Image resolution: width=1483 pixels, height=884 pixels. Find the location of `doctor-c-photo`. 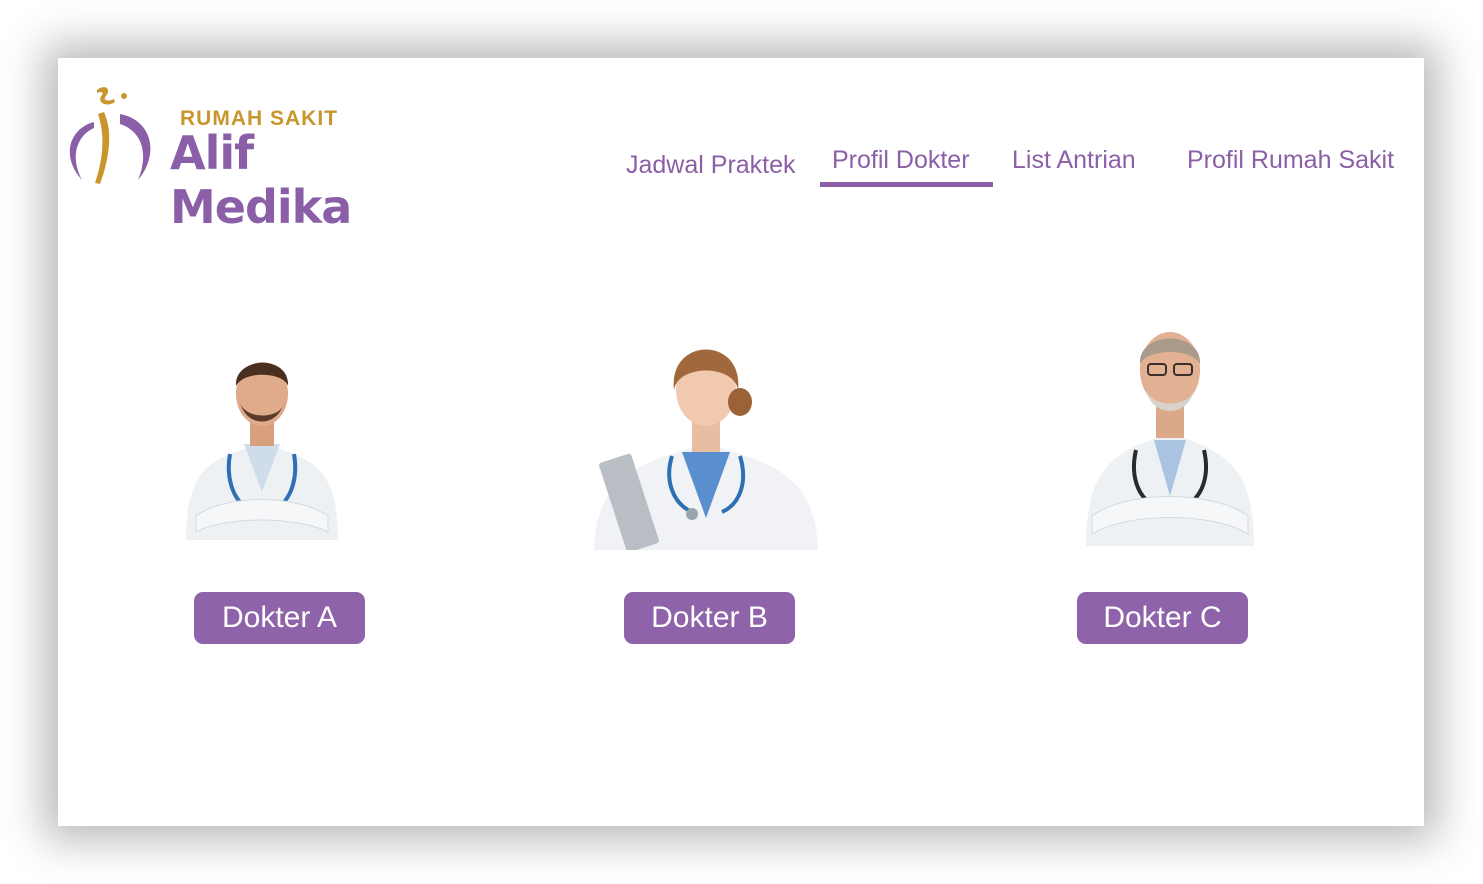

doctor-c-photo is located at coordinates (1170, 418).